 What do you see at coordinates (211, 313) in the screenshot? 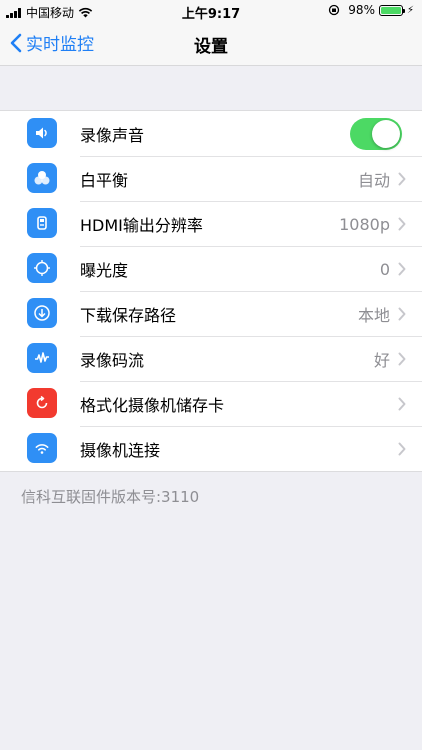
I see `settings-row-download-path: 下载保存路径 本地` at bounding box center [211, 313].